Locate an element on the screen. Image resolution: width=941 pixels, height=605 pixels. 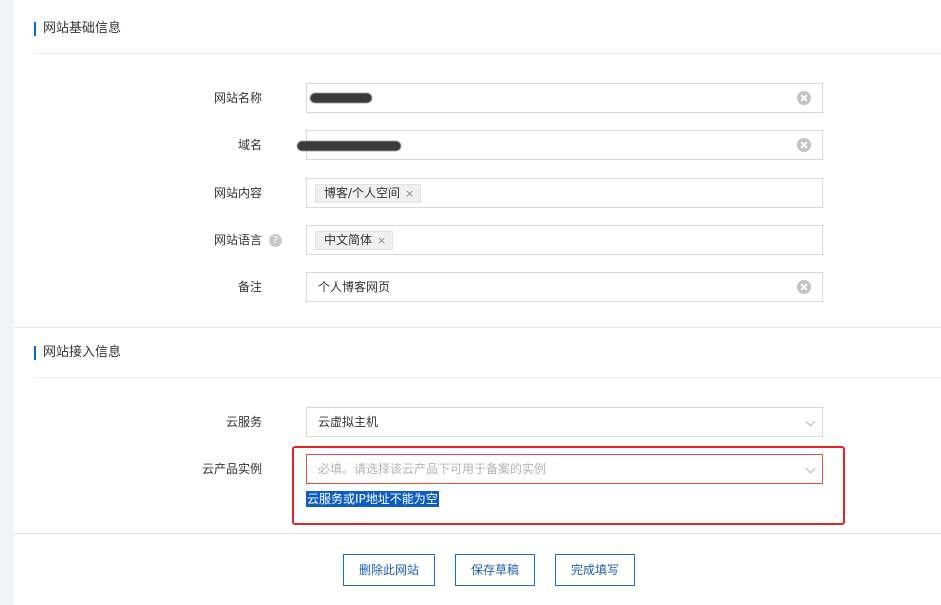
delete-site-button: 删除此网站 is located at coordinates (389, 570).